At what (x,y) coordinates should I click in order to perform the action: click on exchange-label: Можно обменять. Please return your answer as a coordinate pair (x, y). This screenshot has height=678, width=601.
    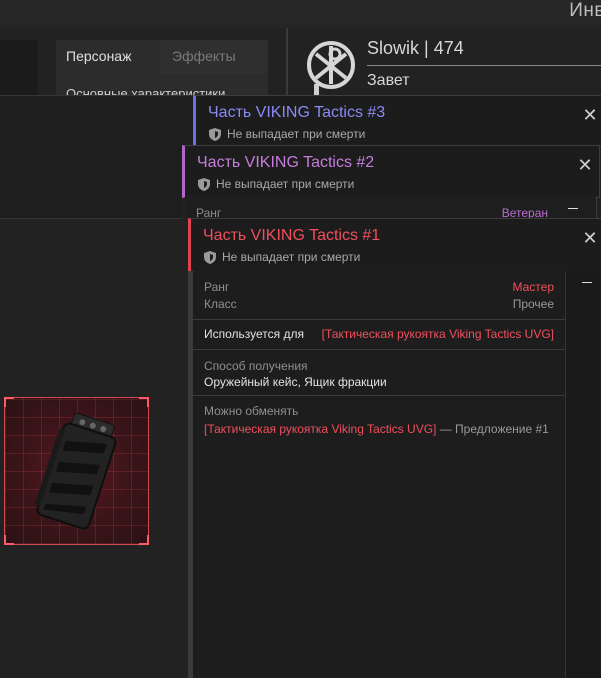
    Looking at the image, I should click on (251, 411).